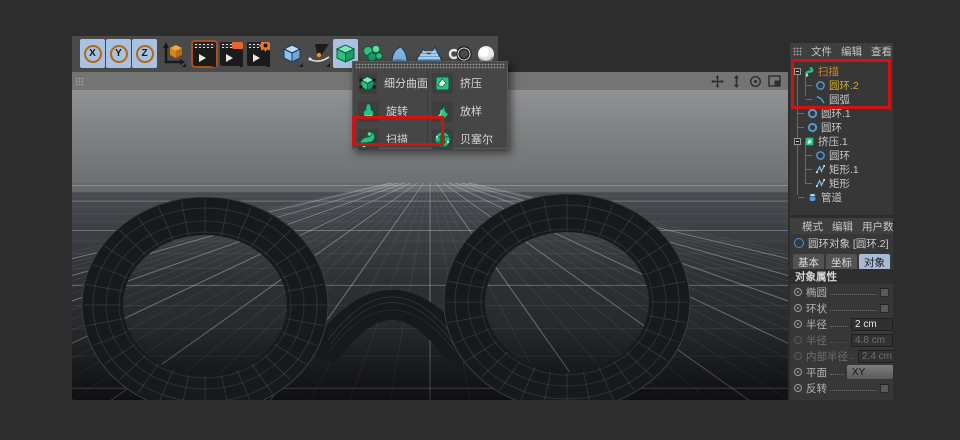 This screenshot has height=440, width=960. I want to click on menu-item-label: 挤压, so click(471, 84).